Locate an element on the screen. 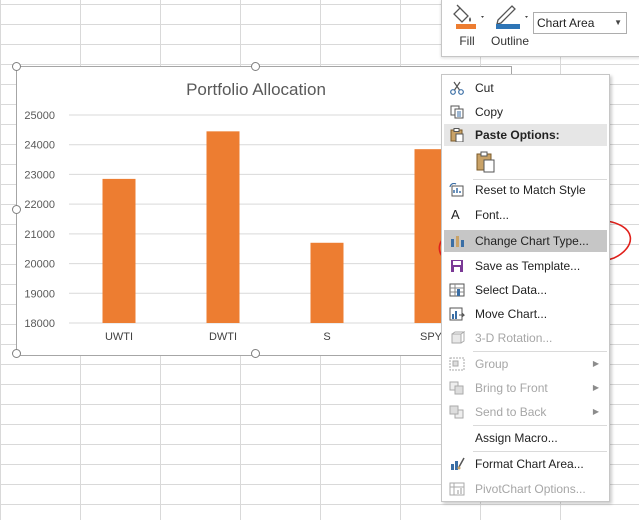 The width and height of the screenshot is (639, 520). copy-icon is located at coordinates (457, 112).